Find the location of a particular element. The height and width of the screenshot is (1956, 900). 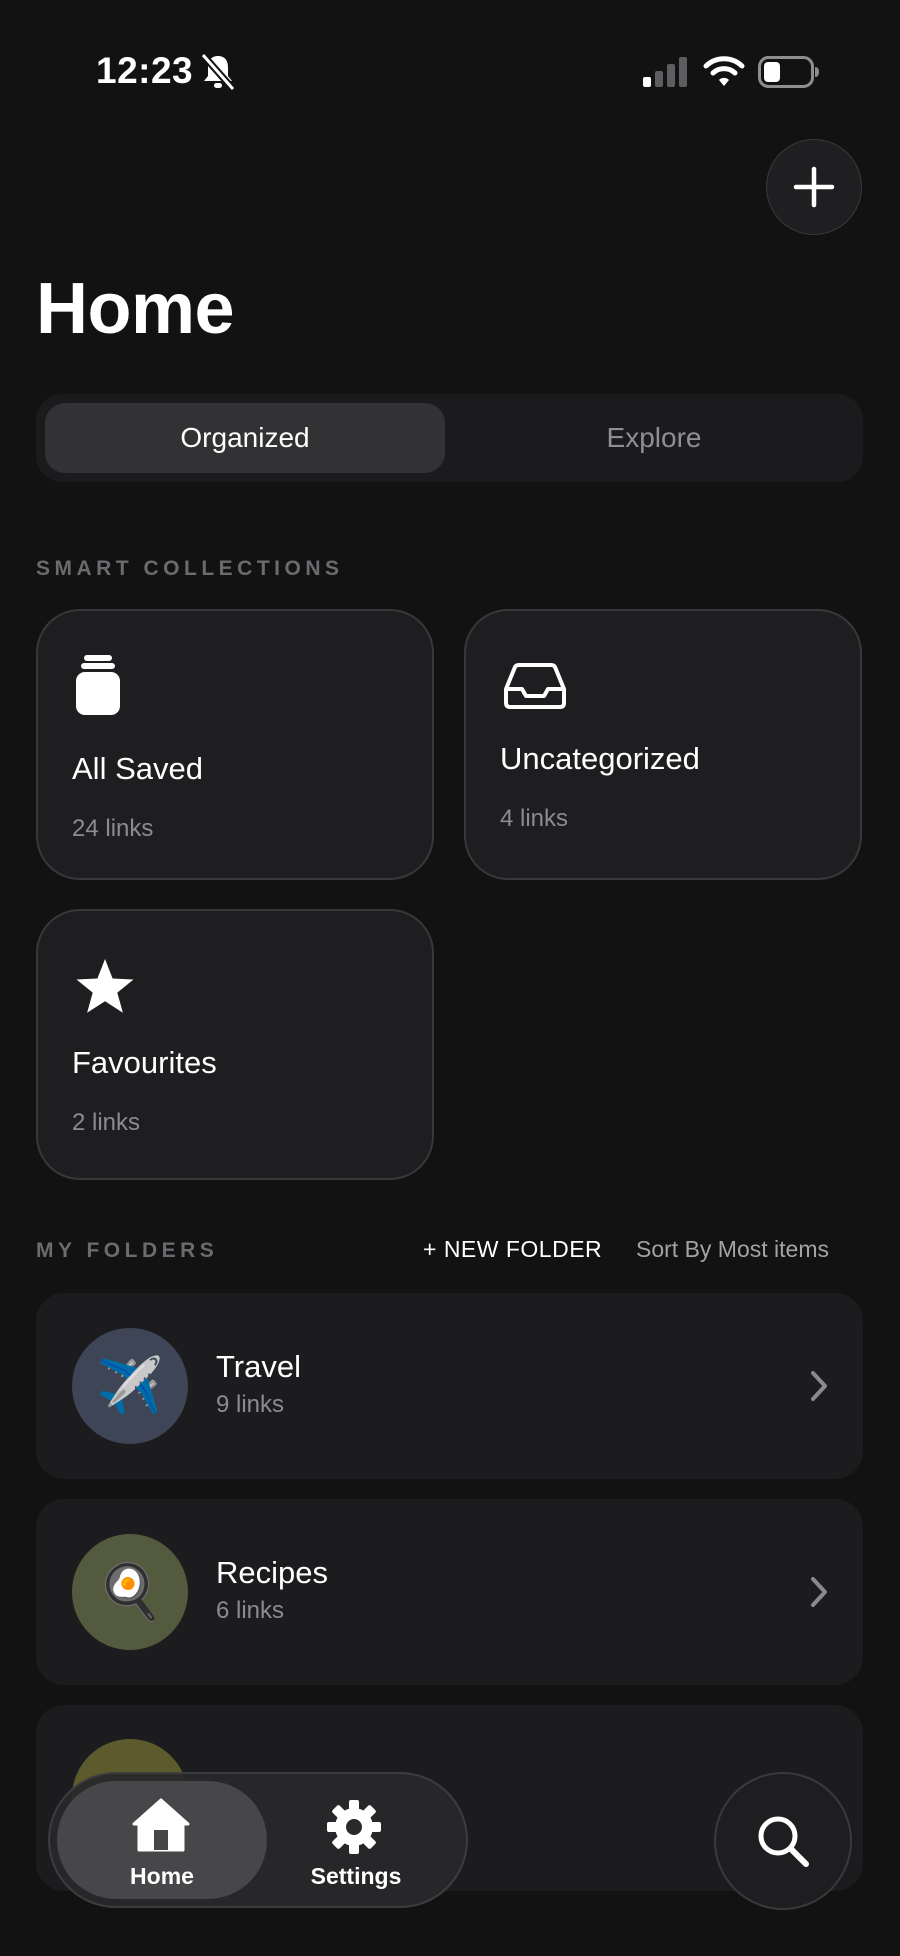

airplane-icon: ✈️ is located at coordinates (130, 1385).